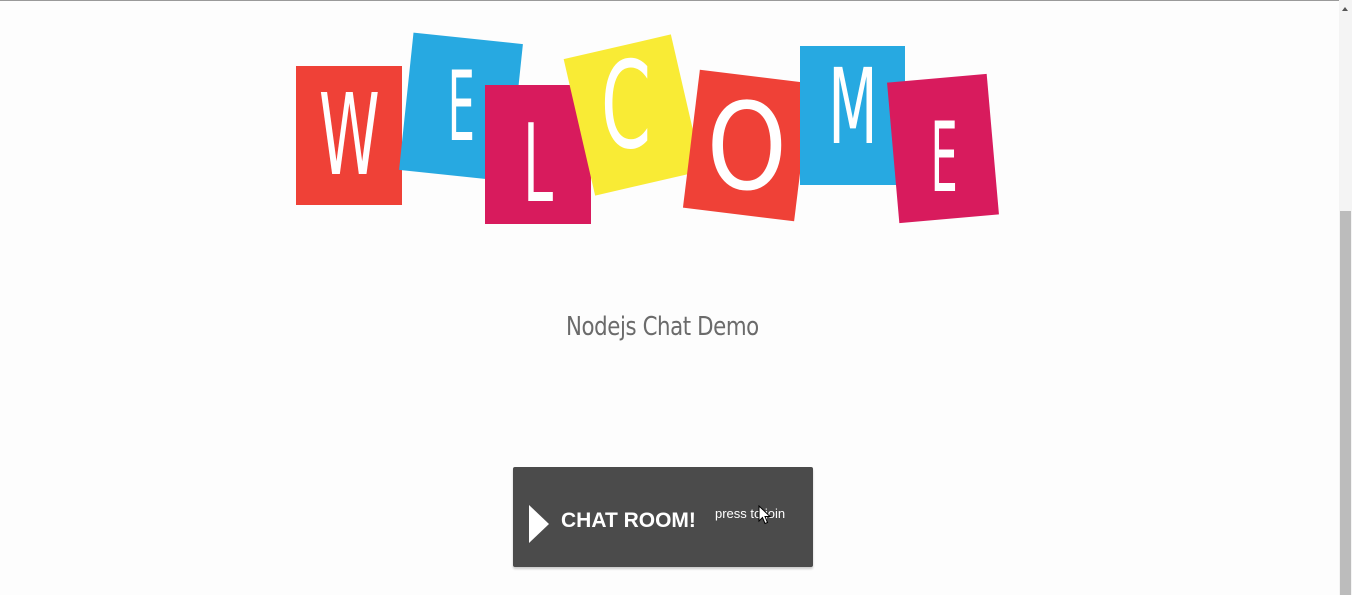 This screenshot has width=1352, height=595. What do you see at coordinates (628, 520) in the screenshot?
I see `chat-room-label: CHAT ROOM!` at bounding box center [628, 520].